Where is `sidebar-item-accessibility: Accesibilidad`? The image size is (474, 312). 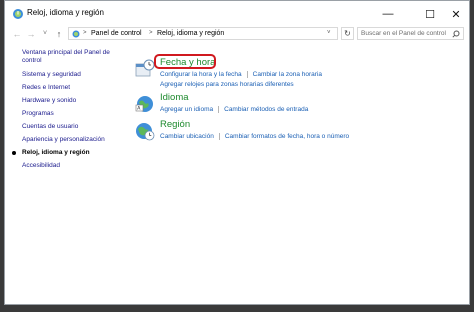 sidebar-item-accessibility: Accesibilidad is located at coordinates (74, 166).